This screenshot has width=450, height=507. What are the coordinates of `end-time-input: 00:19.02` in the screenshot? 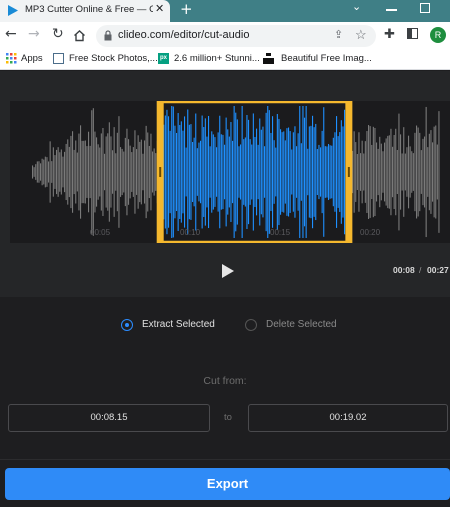 It's located at (348, 418).